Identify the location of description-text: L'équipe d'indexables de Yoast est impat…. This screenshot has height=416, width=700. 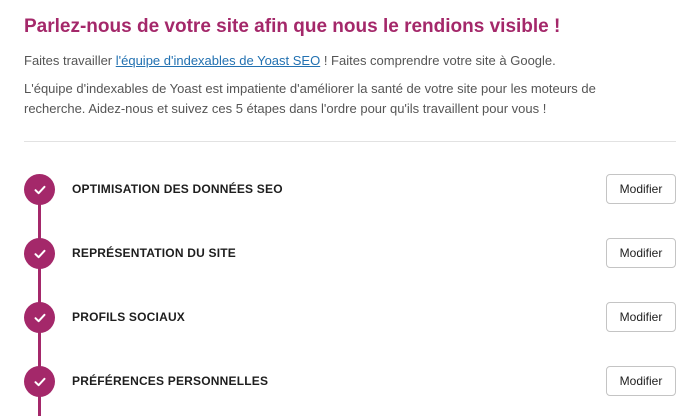
(310, 98).